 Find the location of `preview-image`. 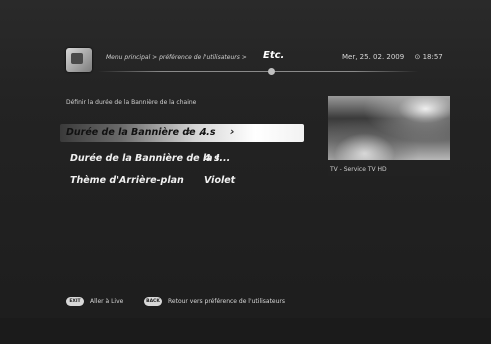

preview-image is located at coordinates (389, 128).